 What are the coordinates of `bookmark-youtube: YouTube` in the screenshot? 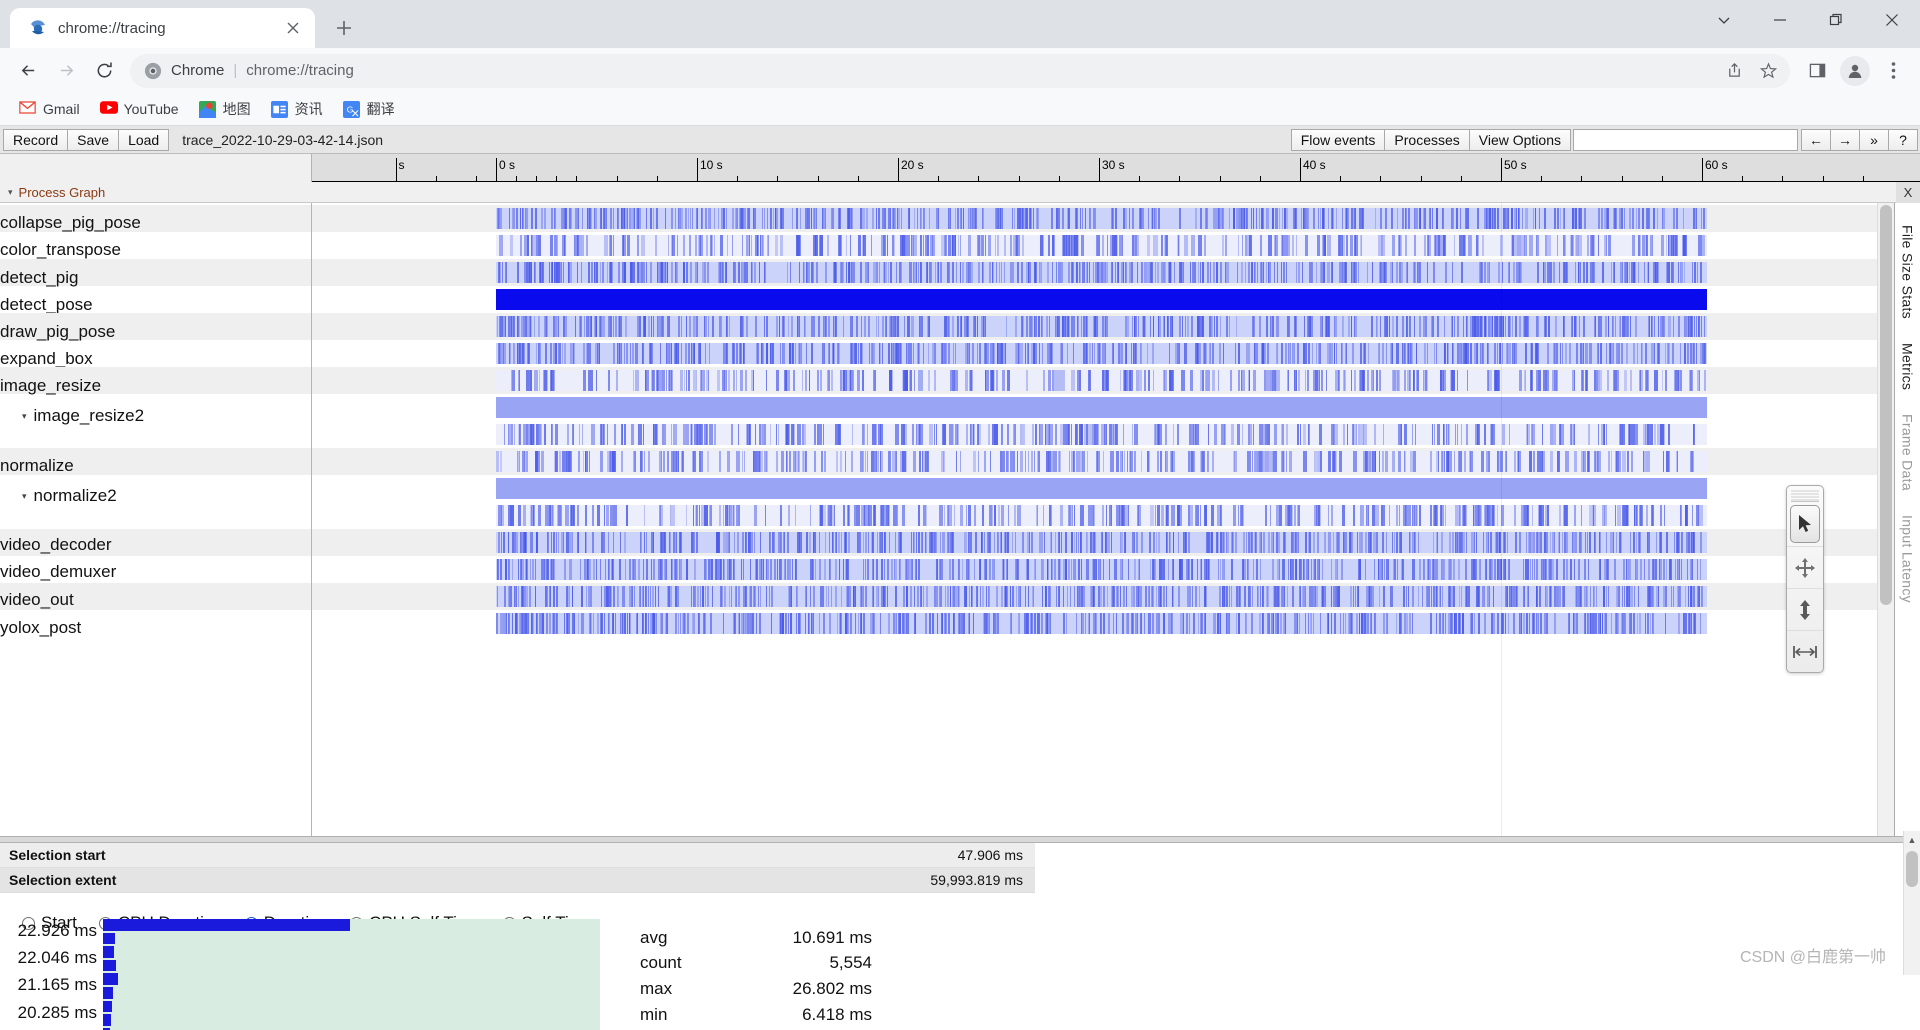 It's located at (139, 109).